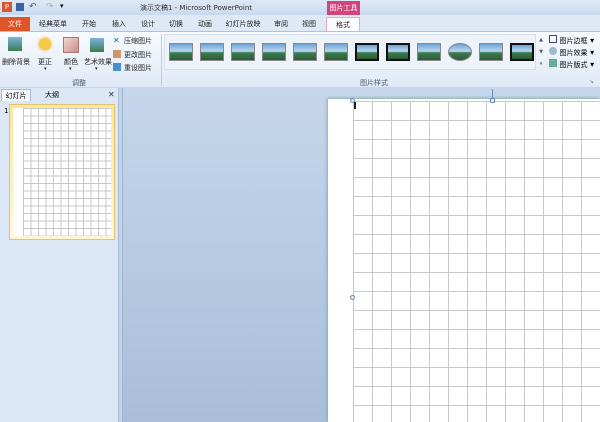  What do you see at coordinates (7, 7) in the screenshot?
I see `powerpoint-logo-icon: P` at bounding box center [7, 7].